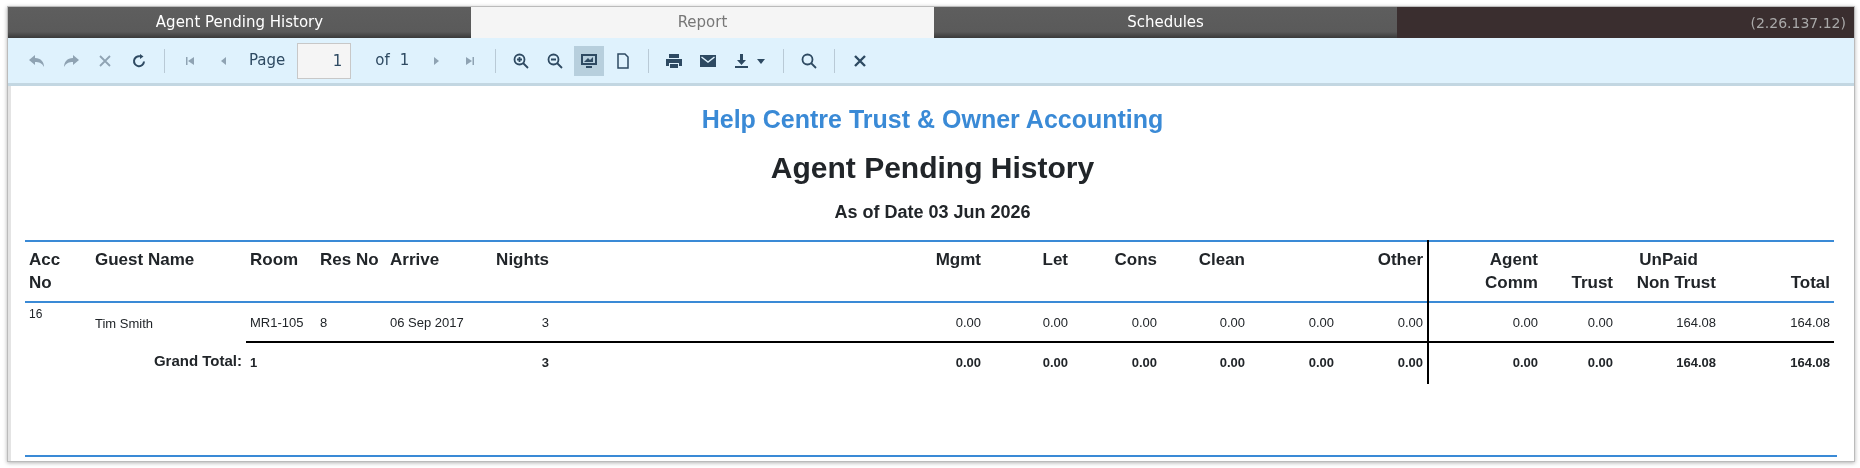 The image size is (1860, 468). Describe the element at coordinates (1592, 283) in the screenshot. I see `column-header: Trust` at that location.